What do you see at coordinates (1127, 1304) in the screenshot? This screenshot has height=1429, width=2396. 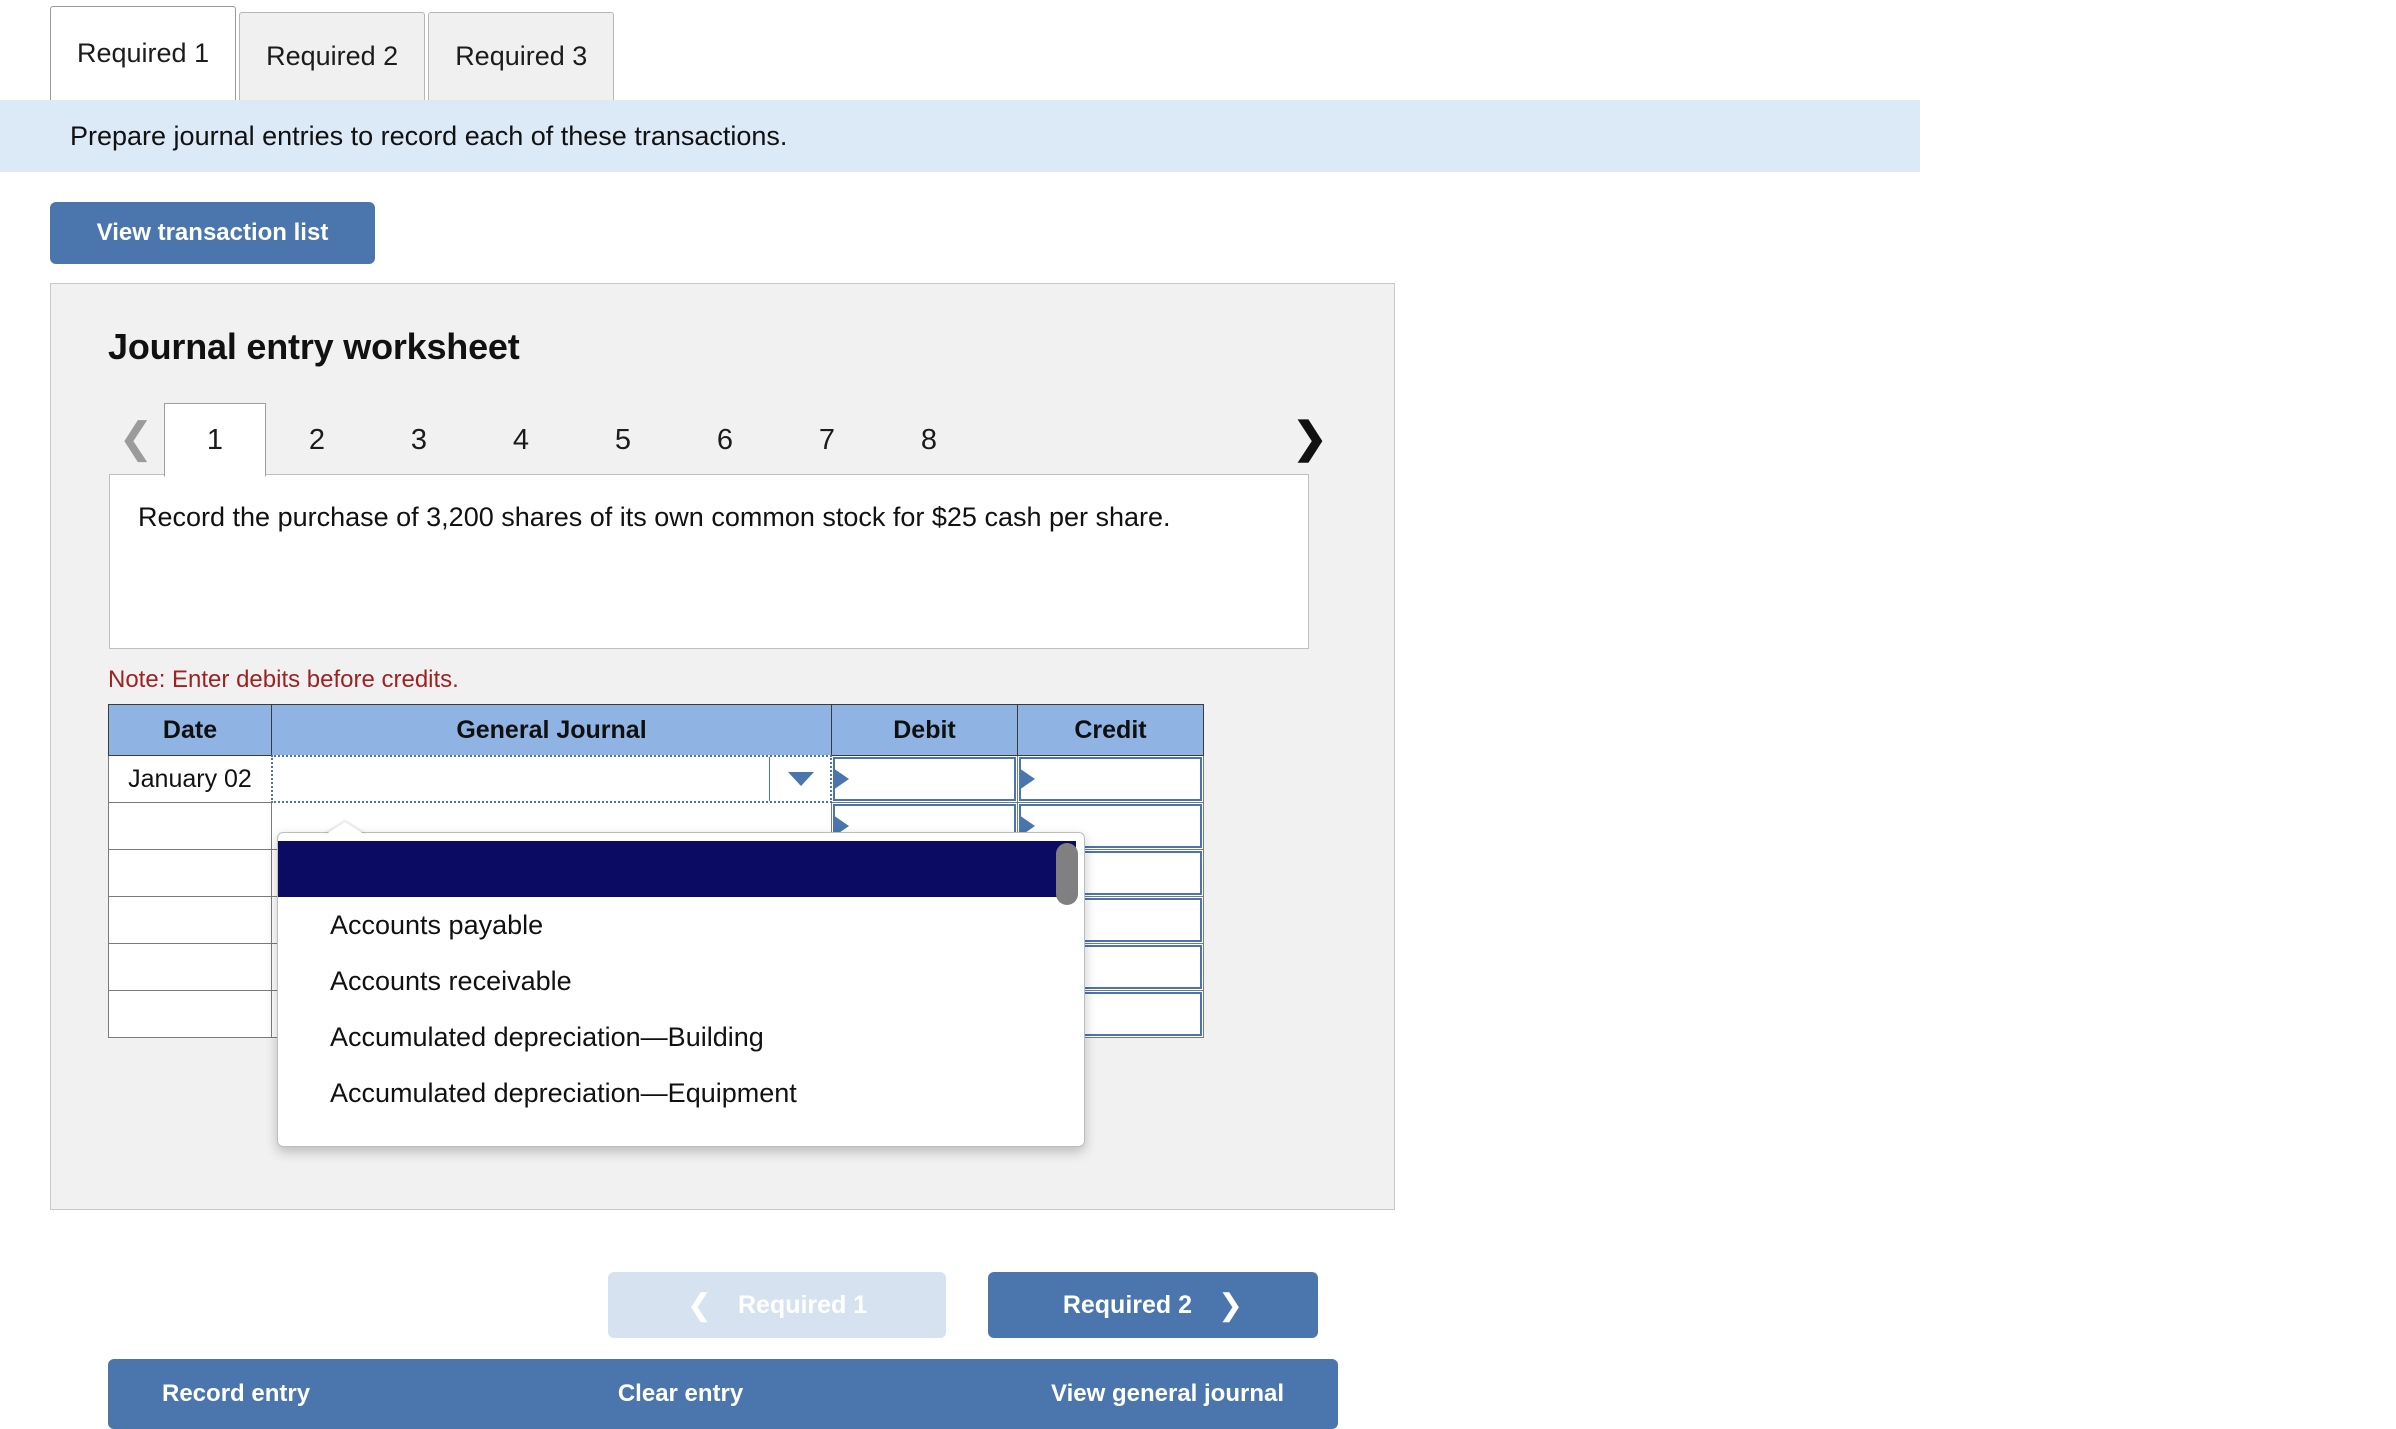 I see `nav-next-label: Required 2` at bounding box center [1127, 1304].